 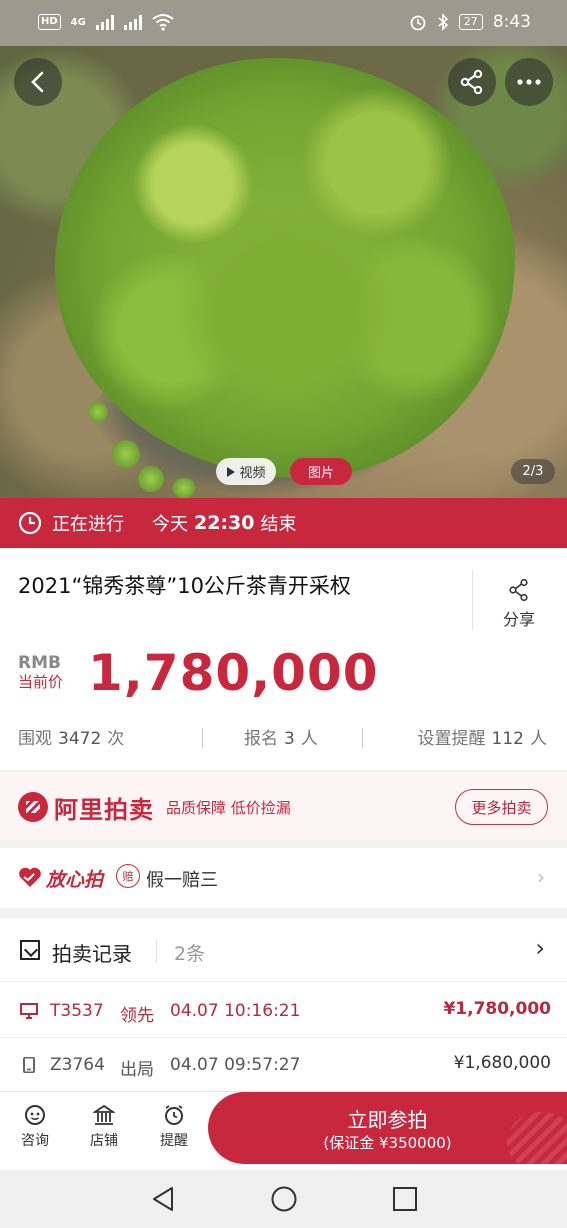 What do you see at coordinates (261, 739) in the screenshot?
I see `signup-label: 报名` at bounding box center [261, 739].